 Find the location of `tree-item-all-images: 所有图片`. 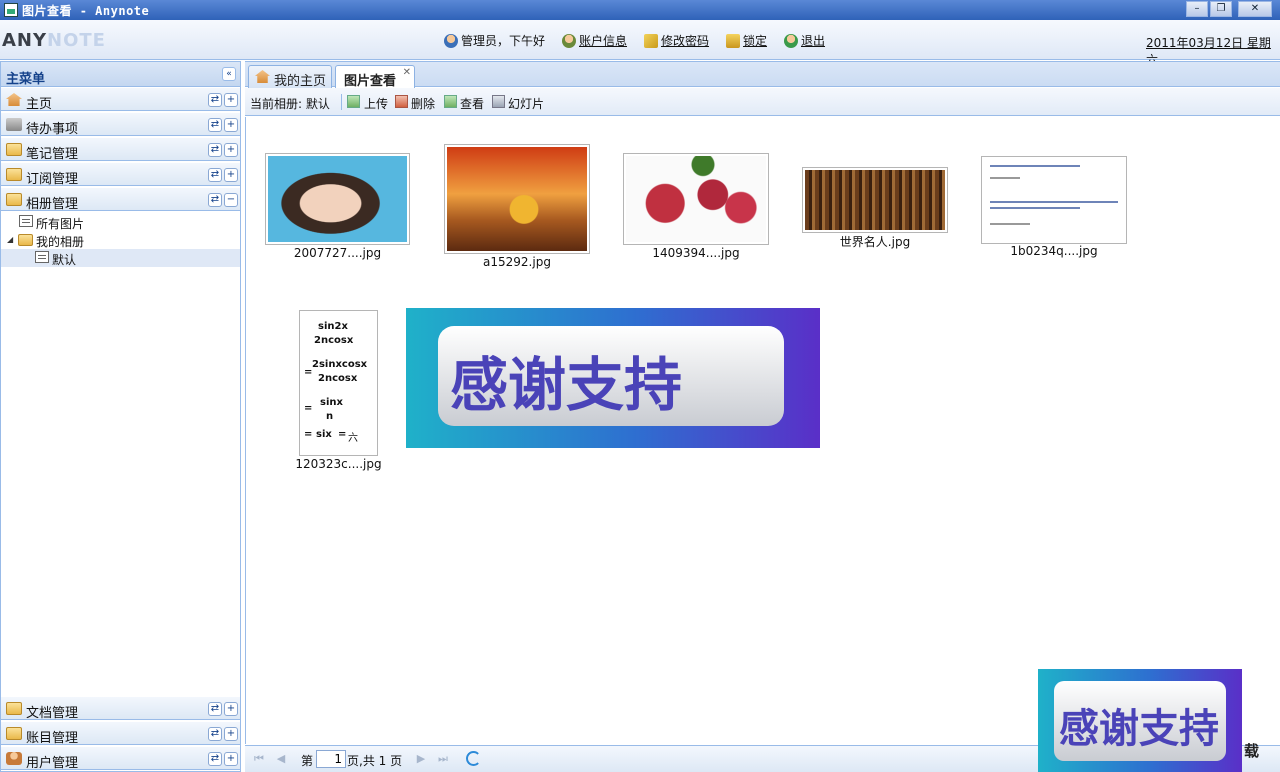

tree-item-all-images: 所有图片 is located at coordinates (120, 222).